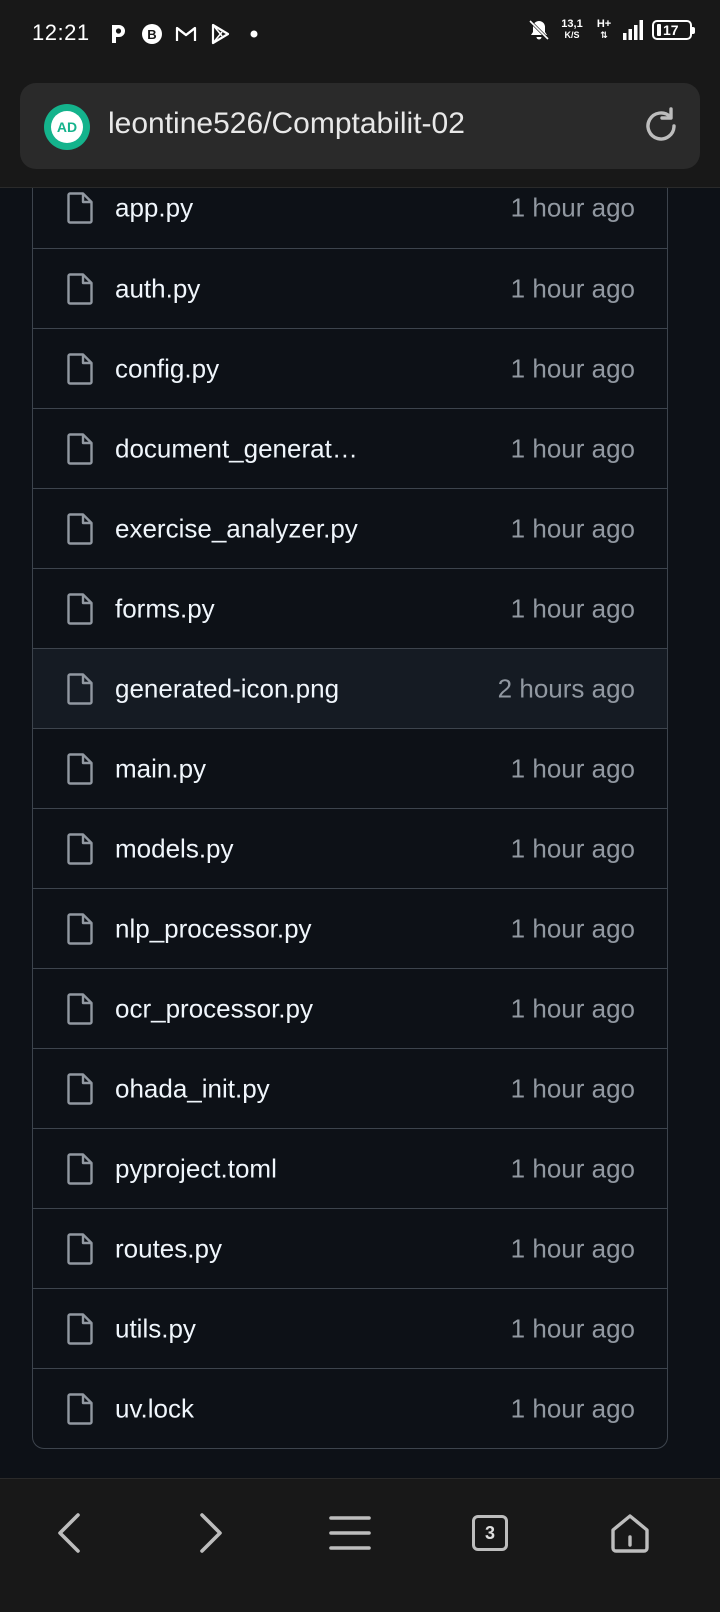  Describe the element at coordinates (350, 928) in the screenshot. I see `file-row: nlp_processor.py 1 hour ago` at that location.